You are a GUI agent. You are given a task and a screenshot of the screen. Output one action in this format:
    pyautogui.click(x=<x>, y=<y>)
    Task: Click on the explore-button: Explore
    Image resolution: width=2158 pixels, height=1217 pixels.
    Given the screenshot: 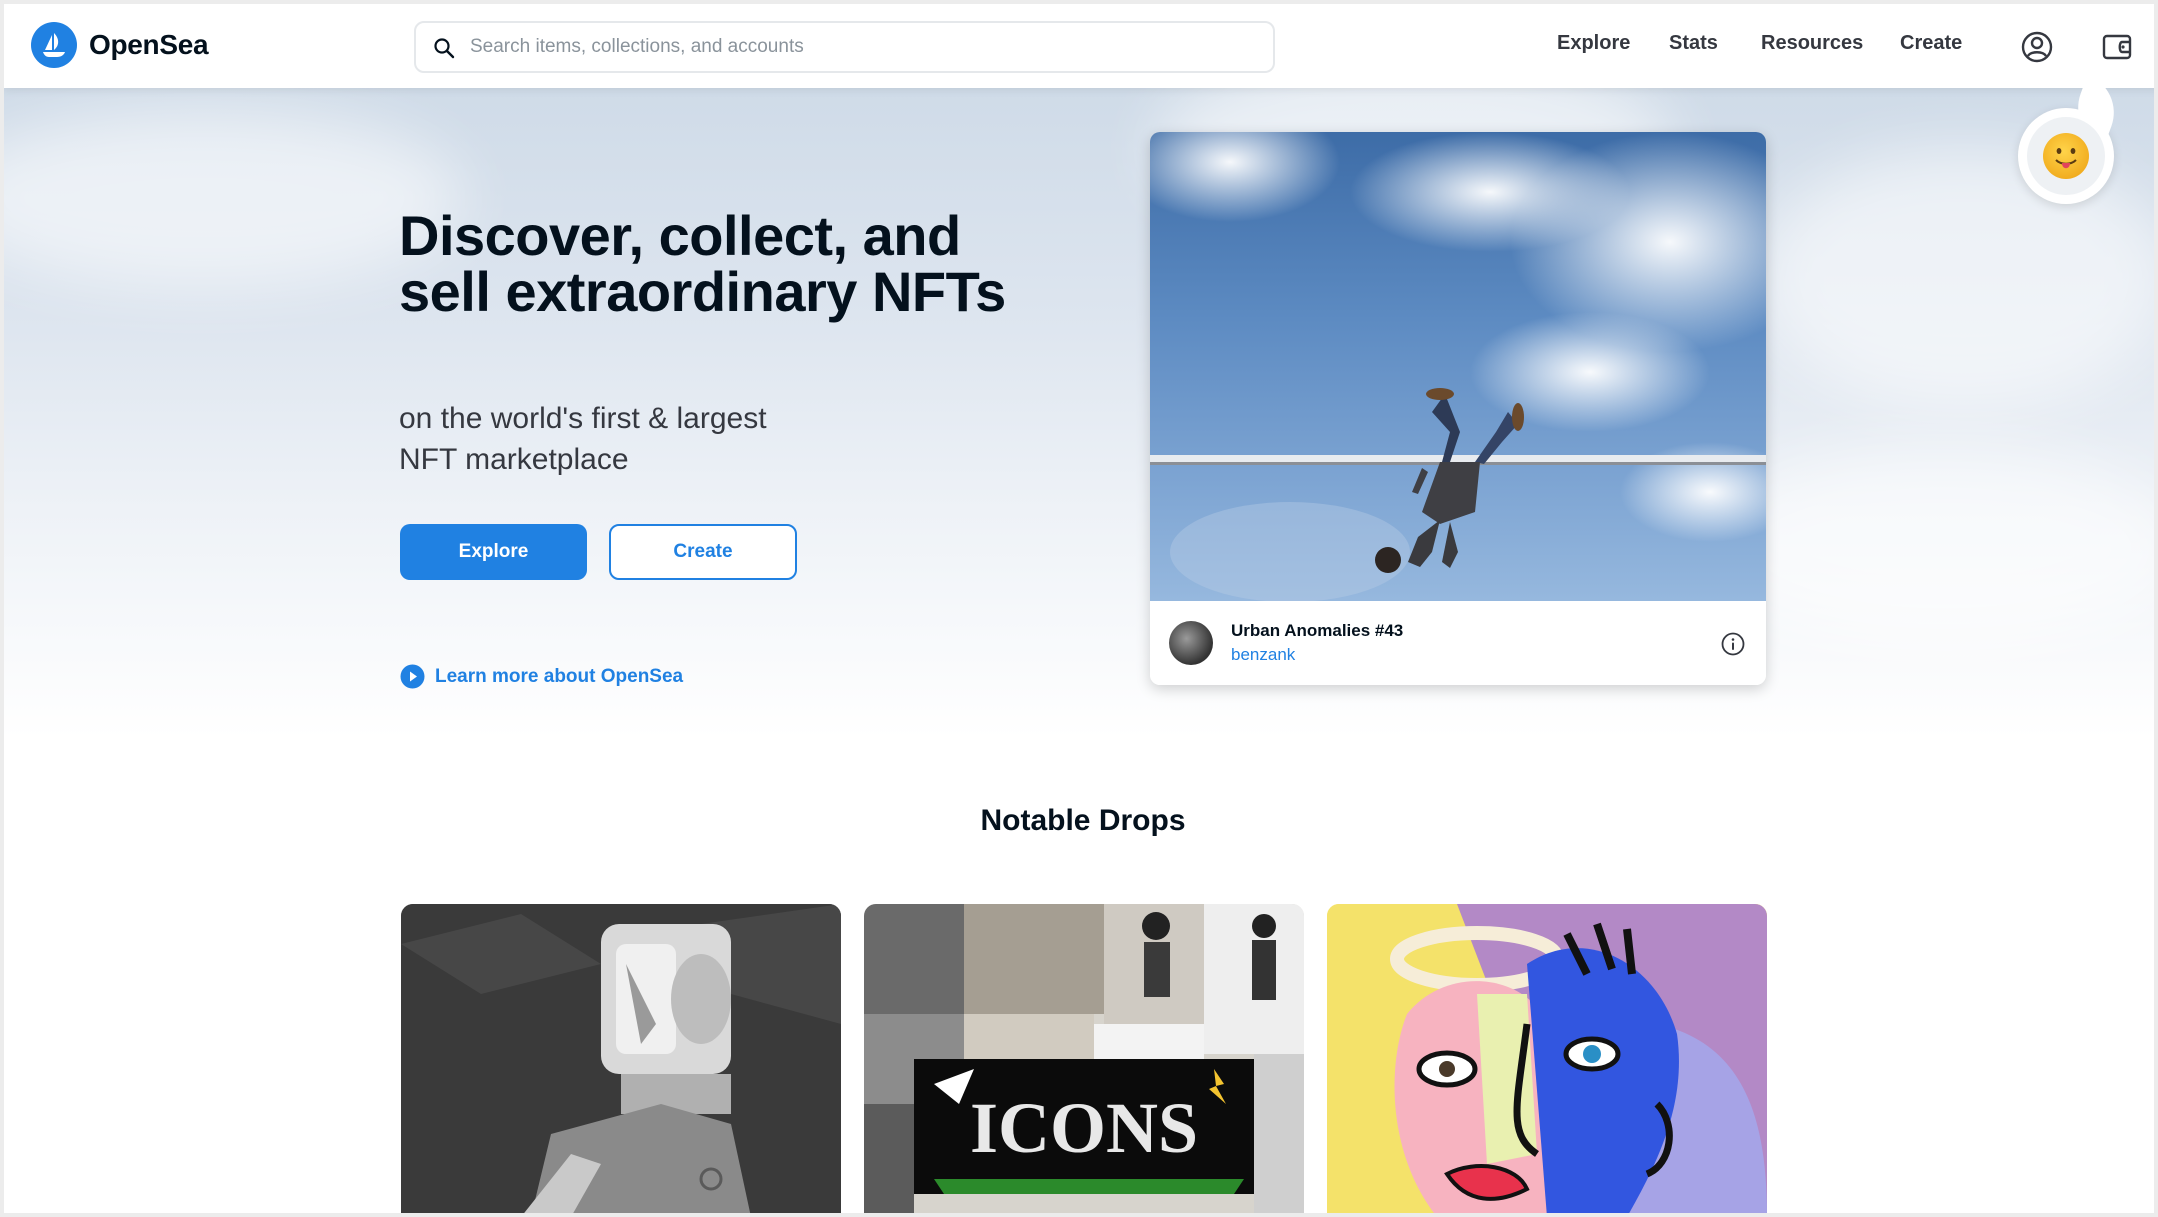 What is the action you would take?
    pyautogui.click(x=493, y=552)
    